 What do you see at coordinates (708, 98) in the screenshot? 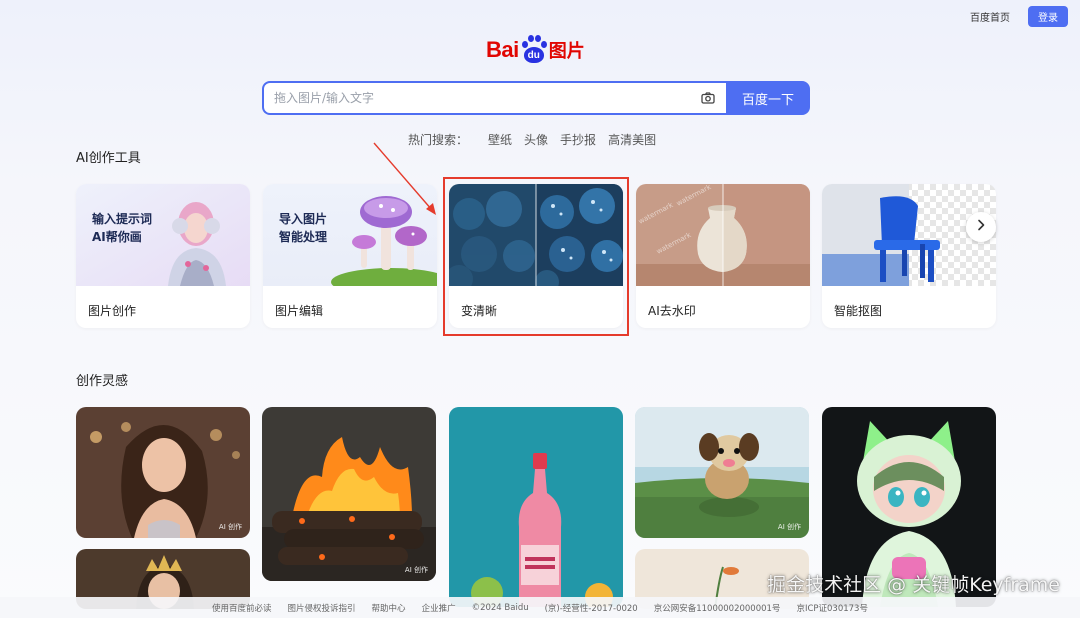
I see `camera-icon` at bounding box center [708, 98].